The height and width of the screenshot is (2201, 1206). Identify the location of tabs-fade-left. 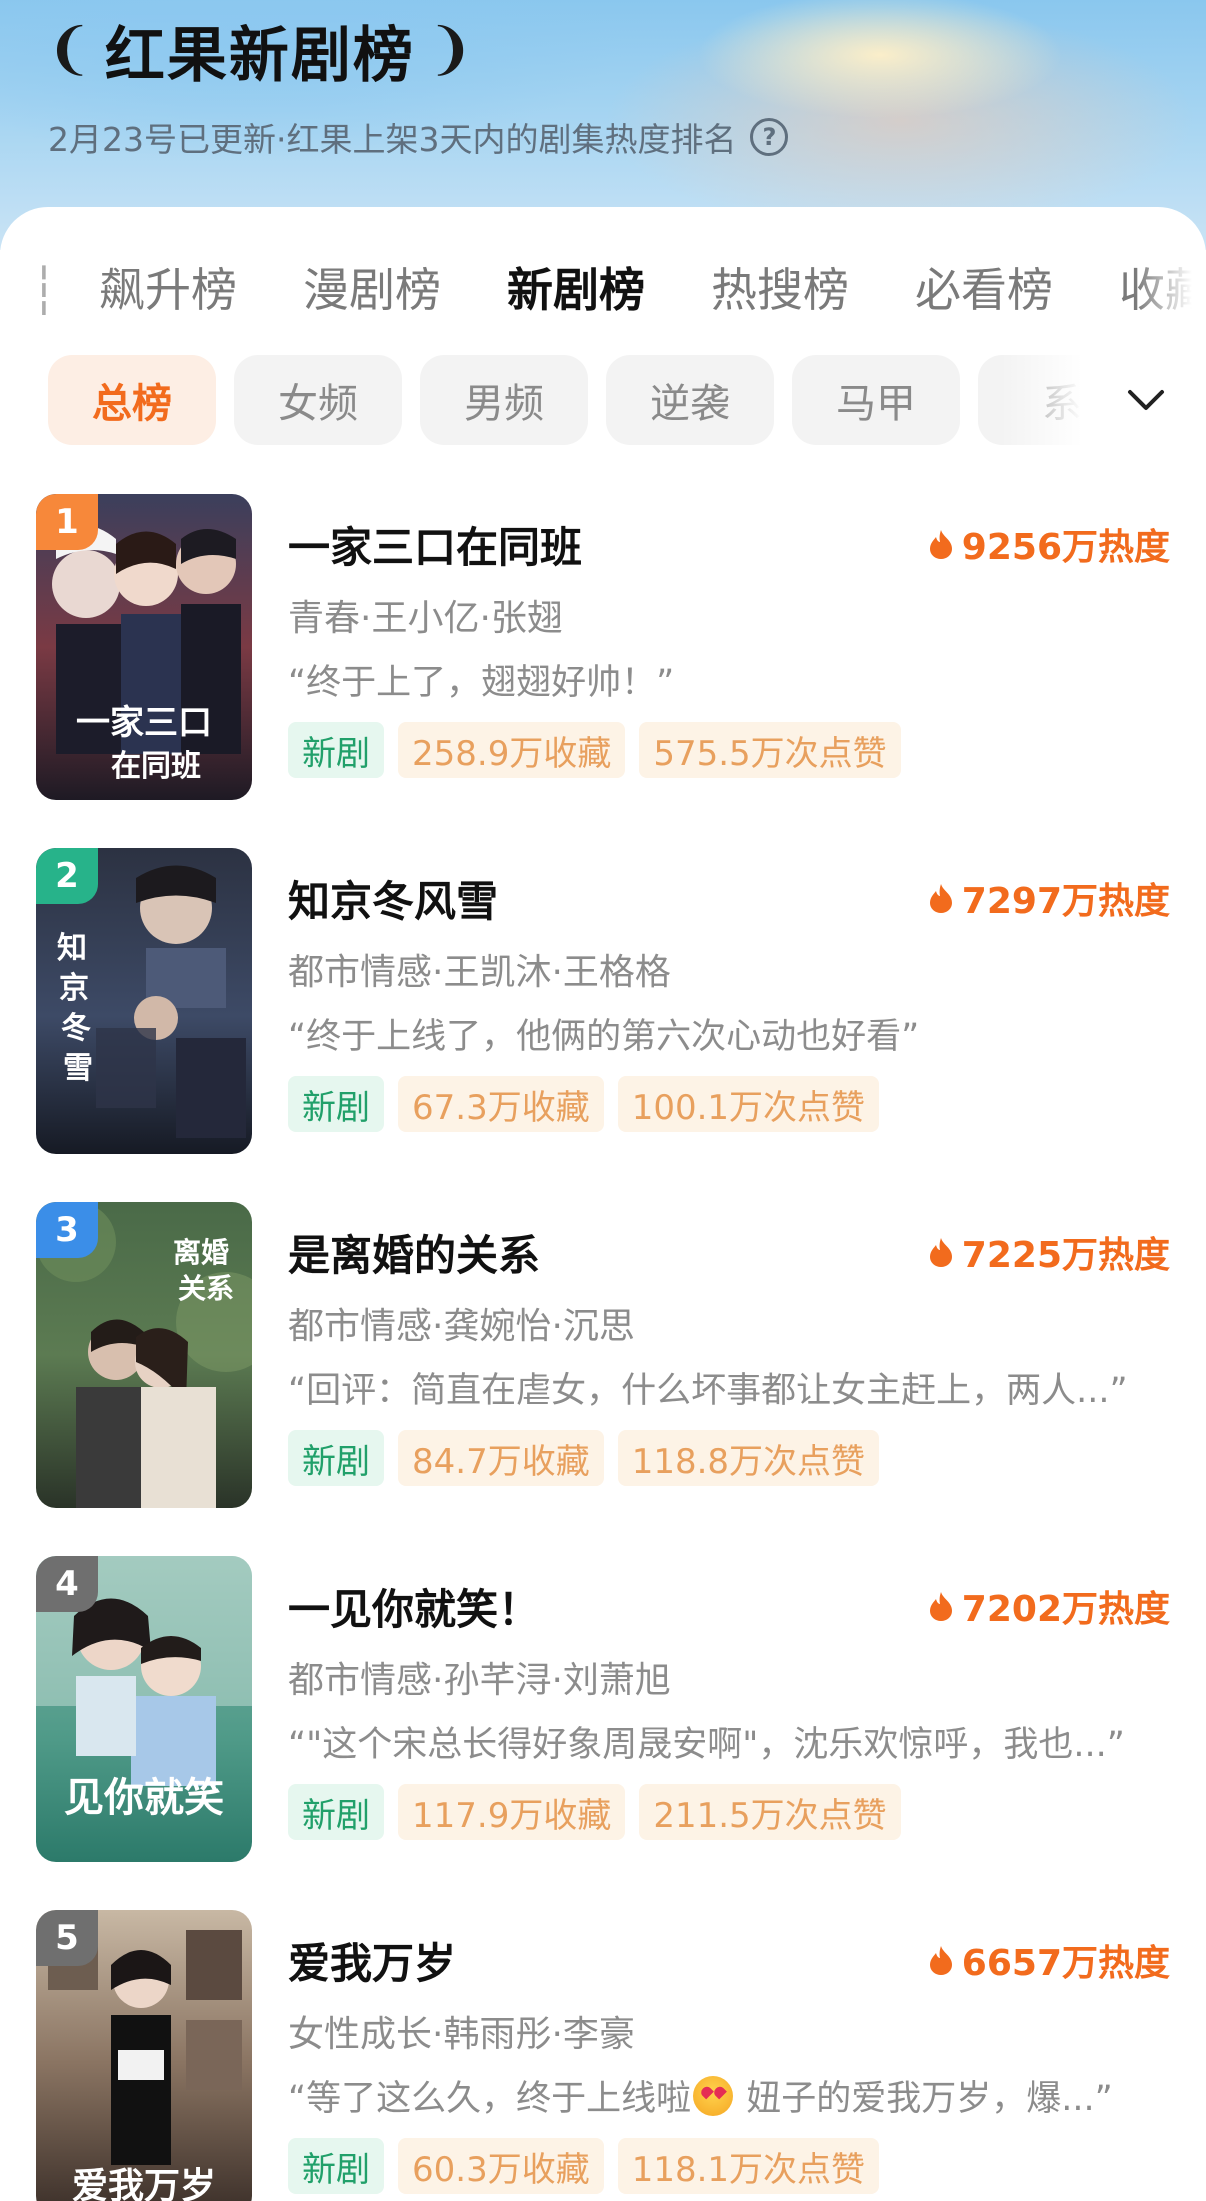
(30, 290).